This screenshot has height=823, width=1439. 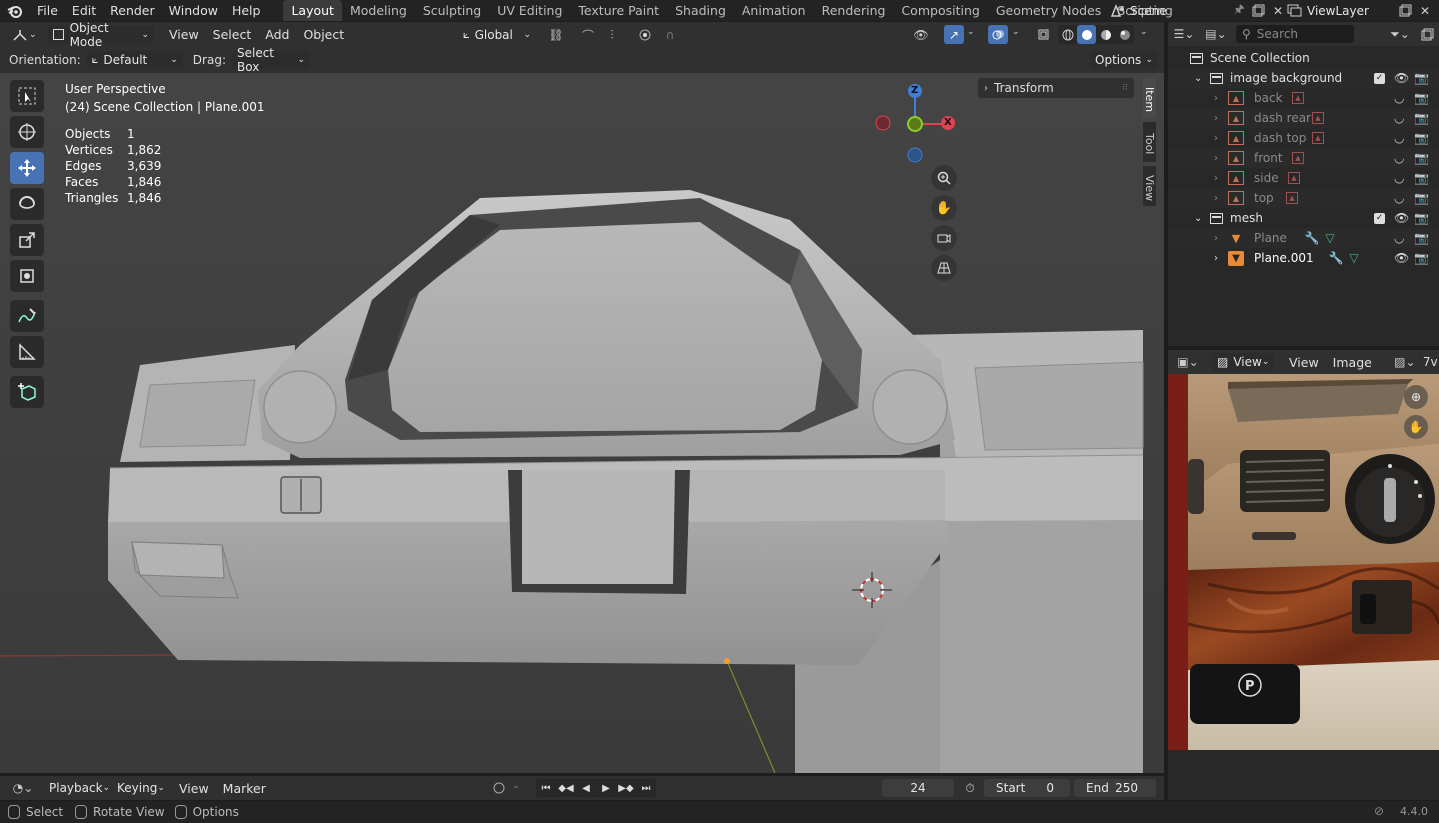 What do you see at coordinates (1430, 362) in the screenshot?
I see `image-name-truncated: 7v` at bounding box center [1430, 362].